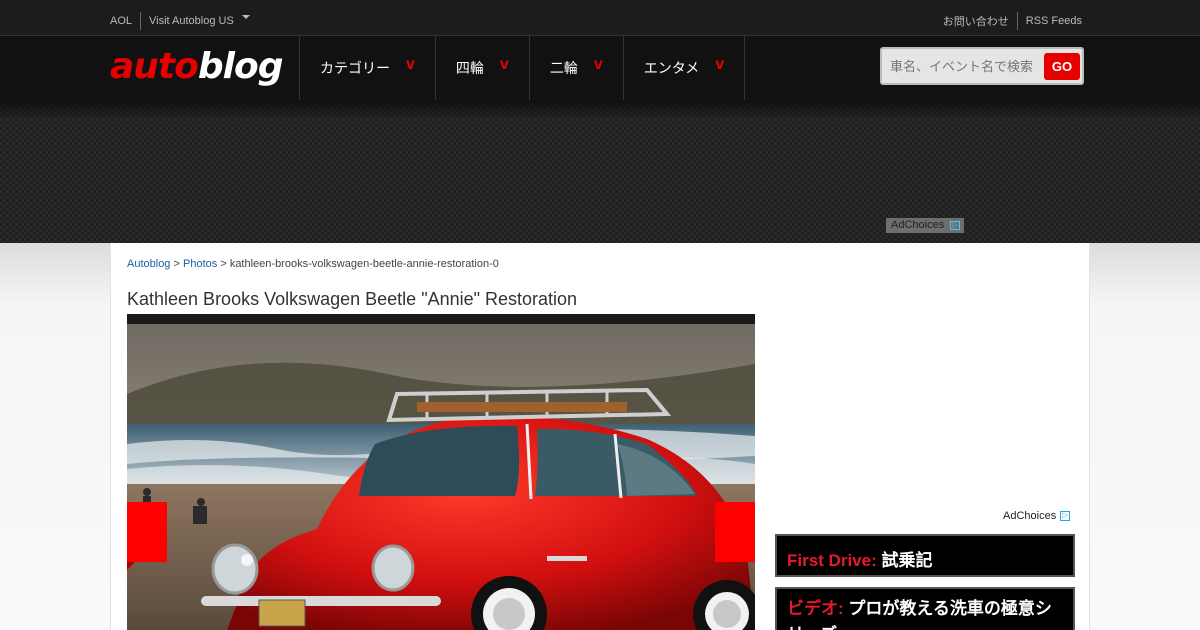 This screenshot has width=1200, height=630. What do you see at coordinates (815, 608) in the screenshot?
I see `promo-kicker: ビデオ:` at bounding box center [815, 608].